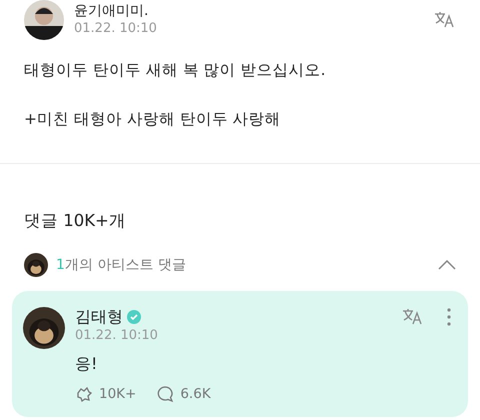  Describe the element at coordinates (84, 394) in the screenshot. I see `cheer-icon` at that location.